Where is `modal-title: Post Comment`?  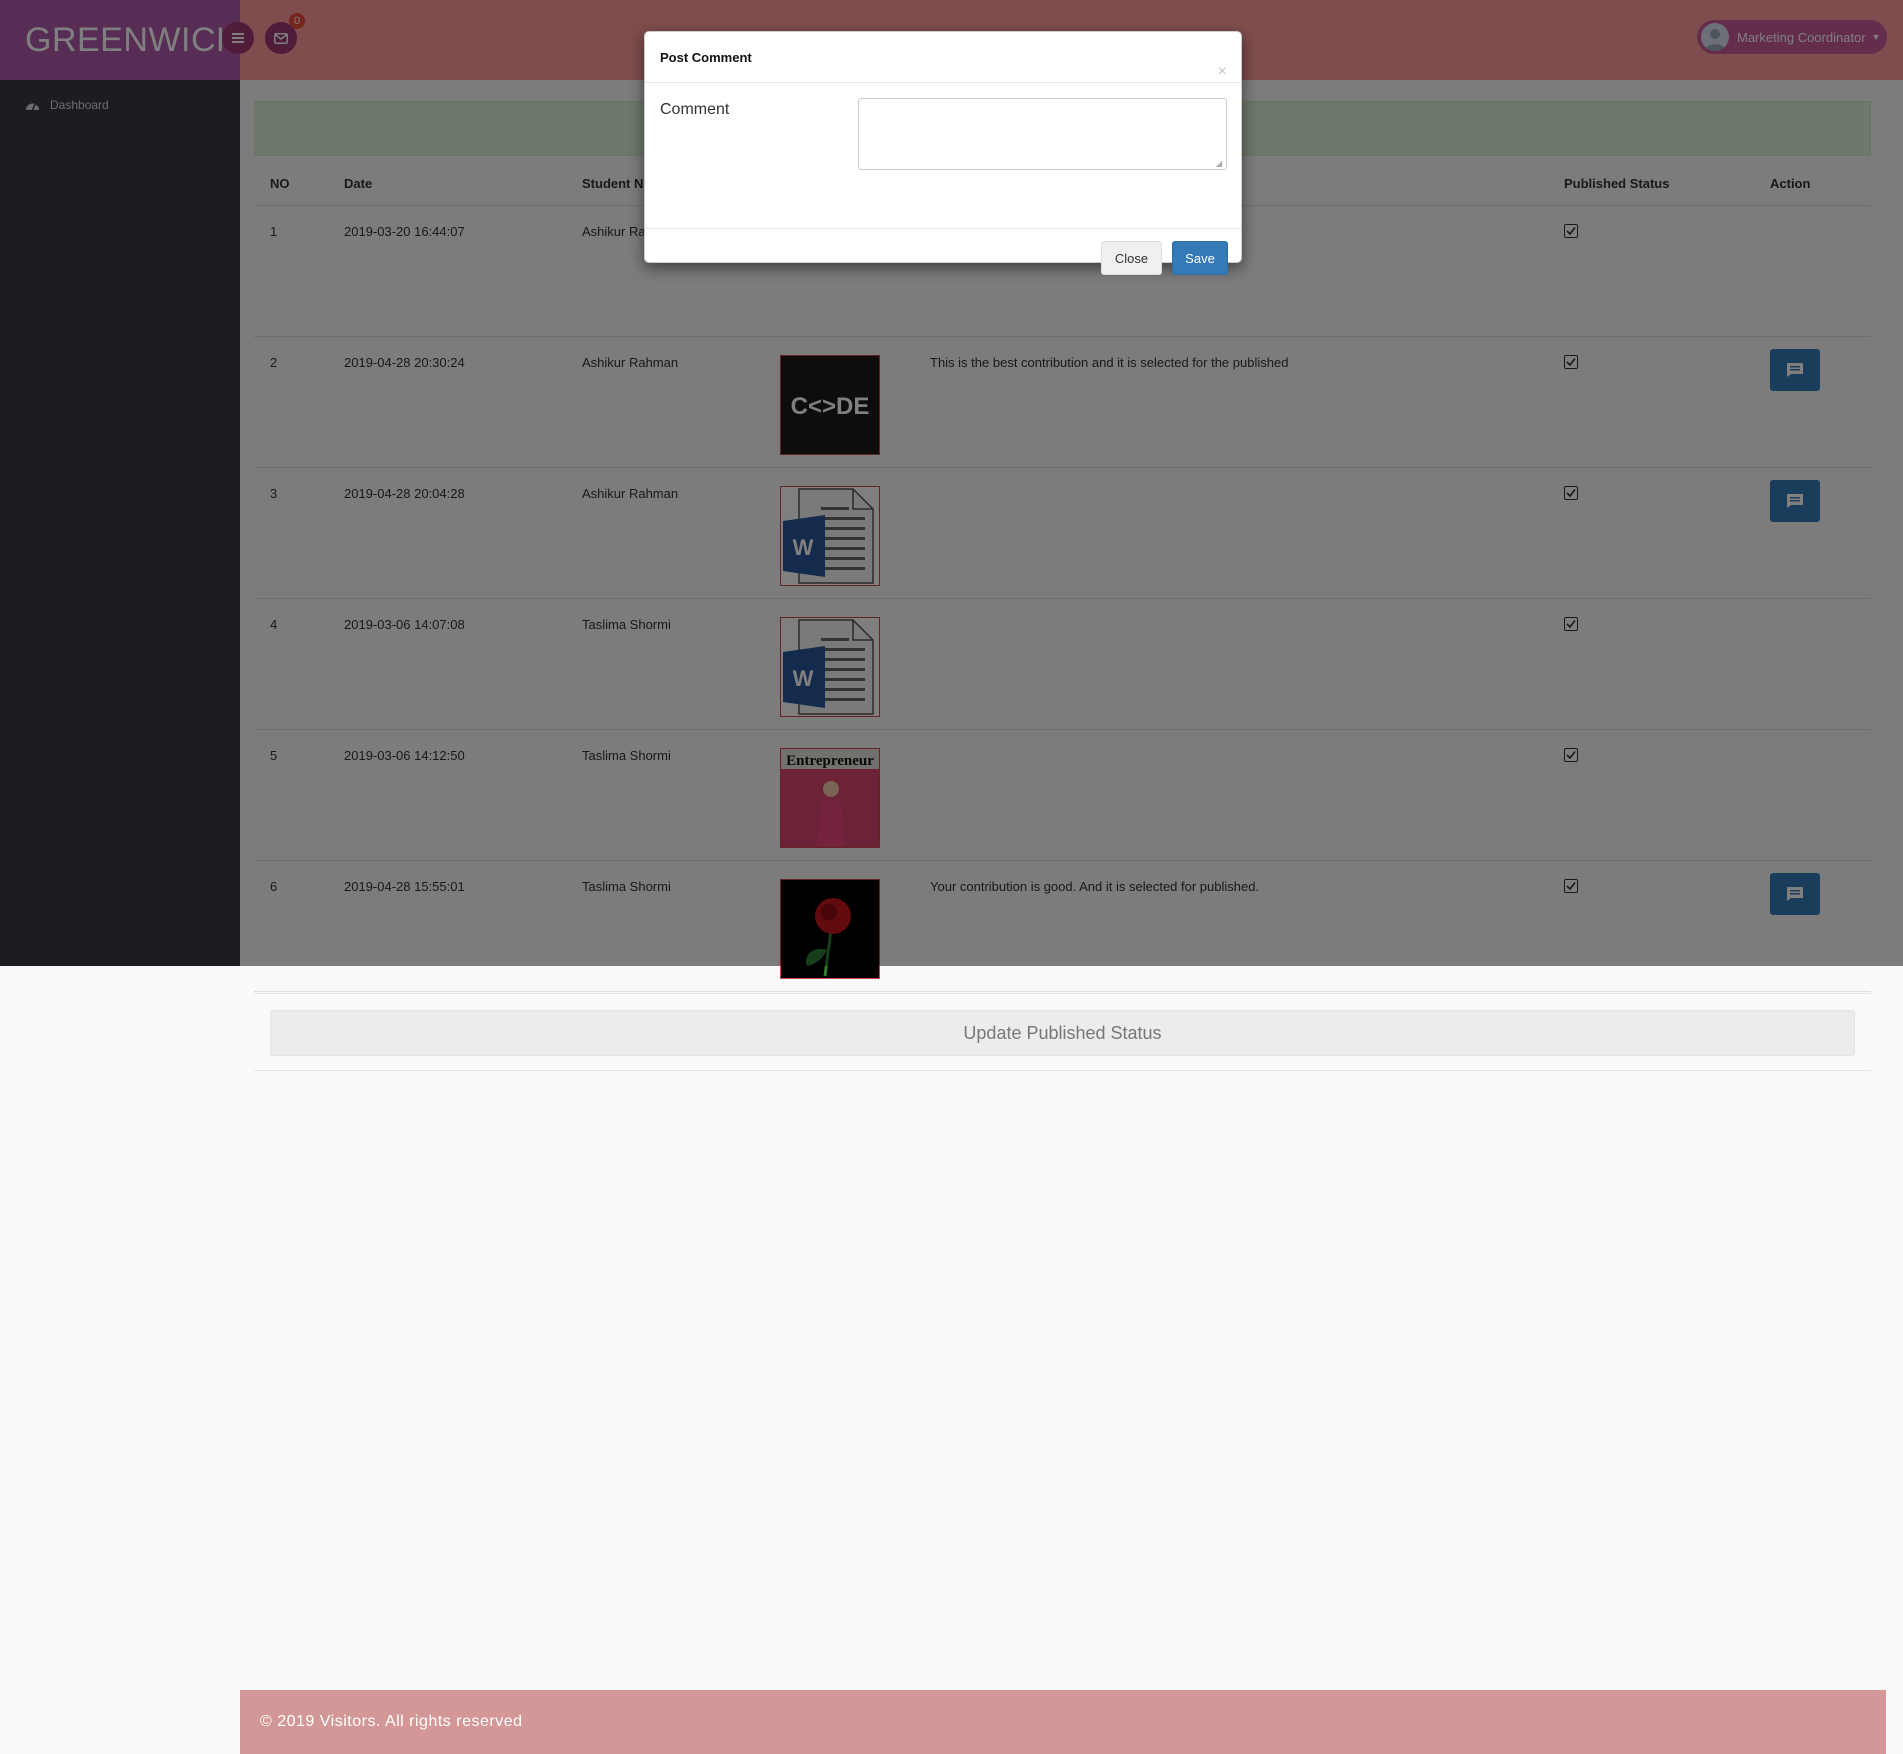 modal-title: Post Comment is located at coordinates (706, 57).